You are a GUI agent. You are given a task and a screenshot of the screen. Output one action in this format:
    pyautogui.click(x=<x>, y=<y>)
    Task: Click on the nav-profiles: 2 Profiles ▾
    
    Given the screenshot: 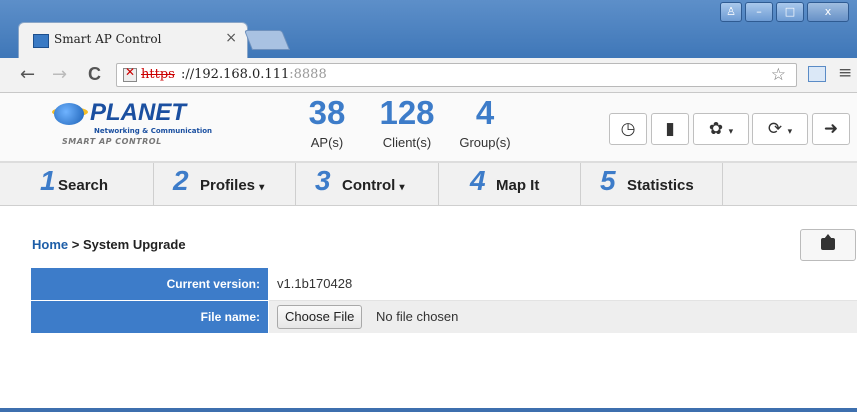 What is the action you would take?
    pyautogui.click(x=224, y=184)
    